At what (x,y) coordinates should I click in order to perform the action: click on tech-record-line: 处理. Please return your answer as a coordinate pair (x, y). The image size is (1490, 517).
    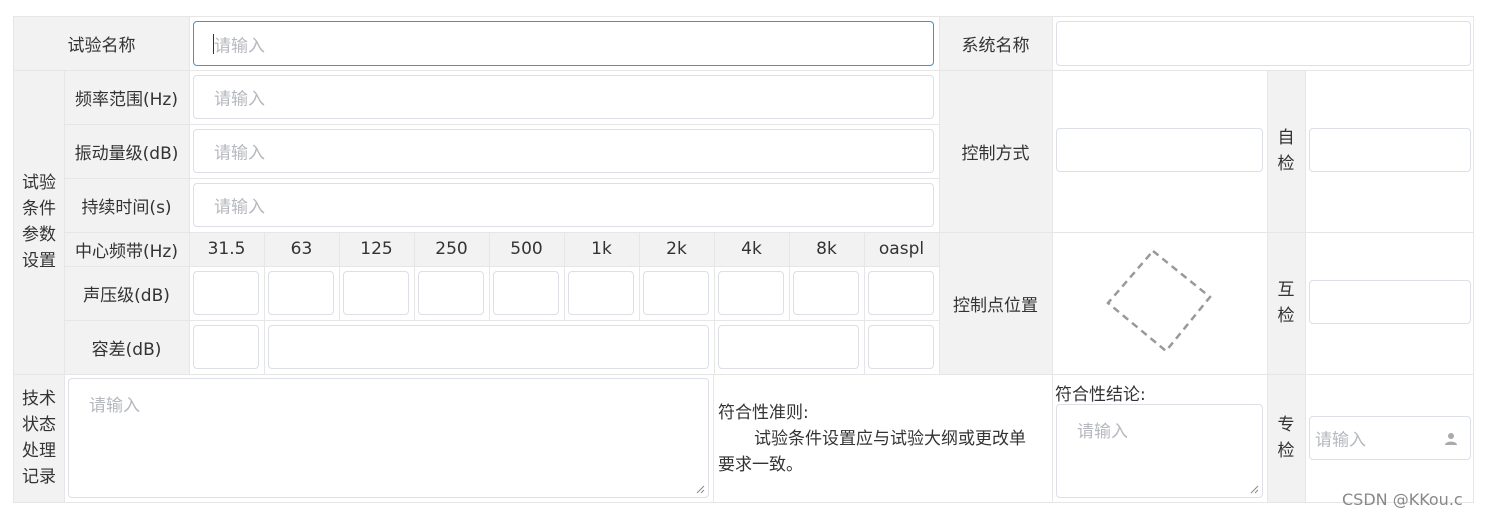
    Looking at the image, I should click on (39, 451).